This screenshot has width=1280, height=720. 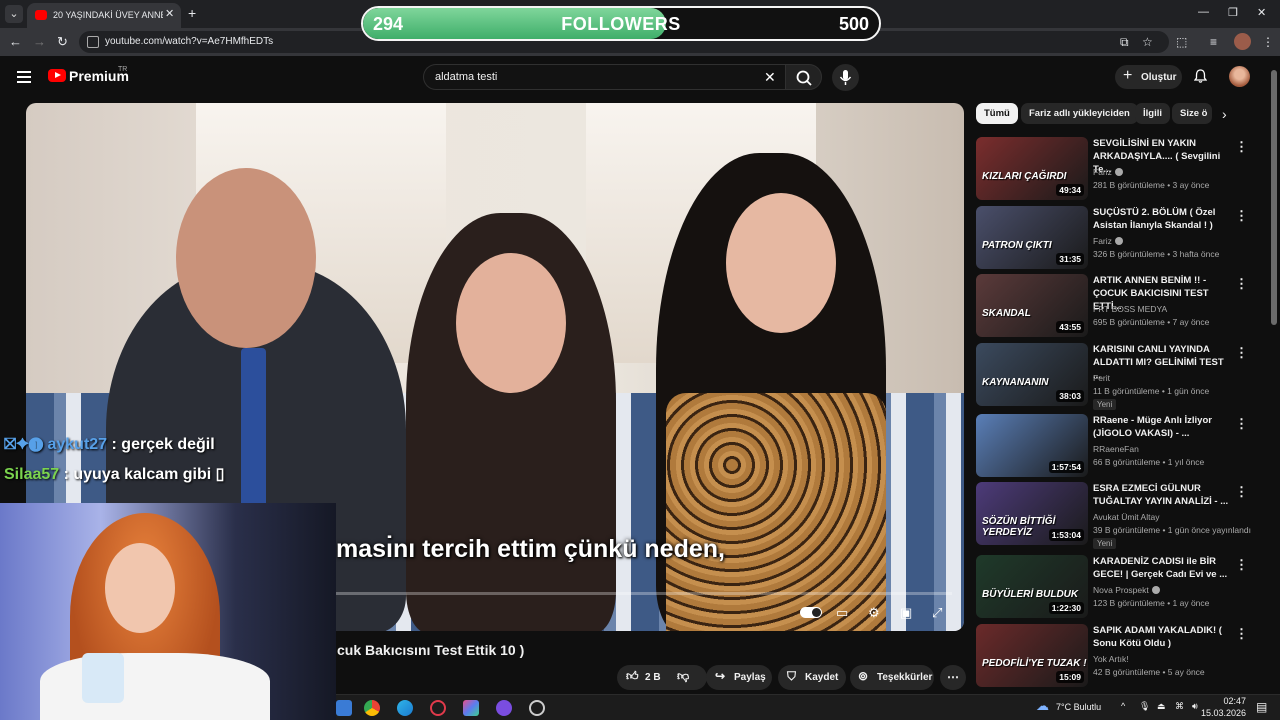 I want to click on restore-button: ❐, so click(x=1233, y=12).